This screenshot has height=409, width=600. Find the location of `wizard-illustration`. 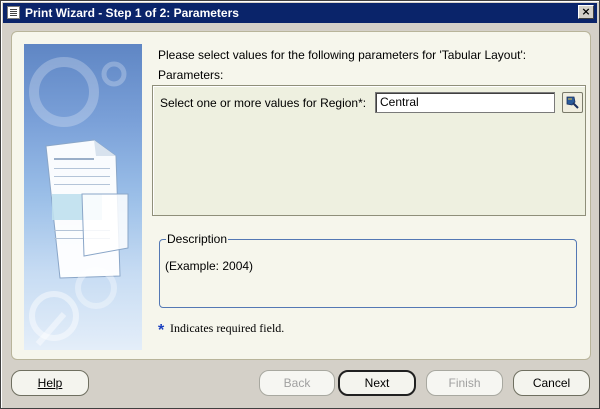

wizard-illustration is located at coordinates (83, 197).